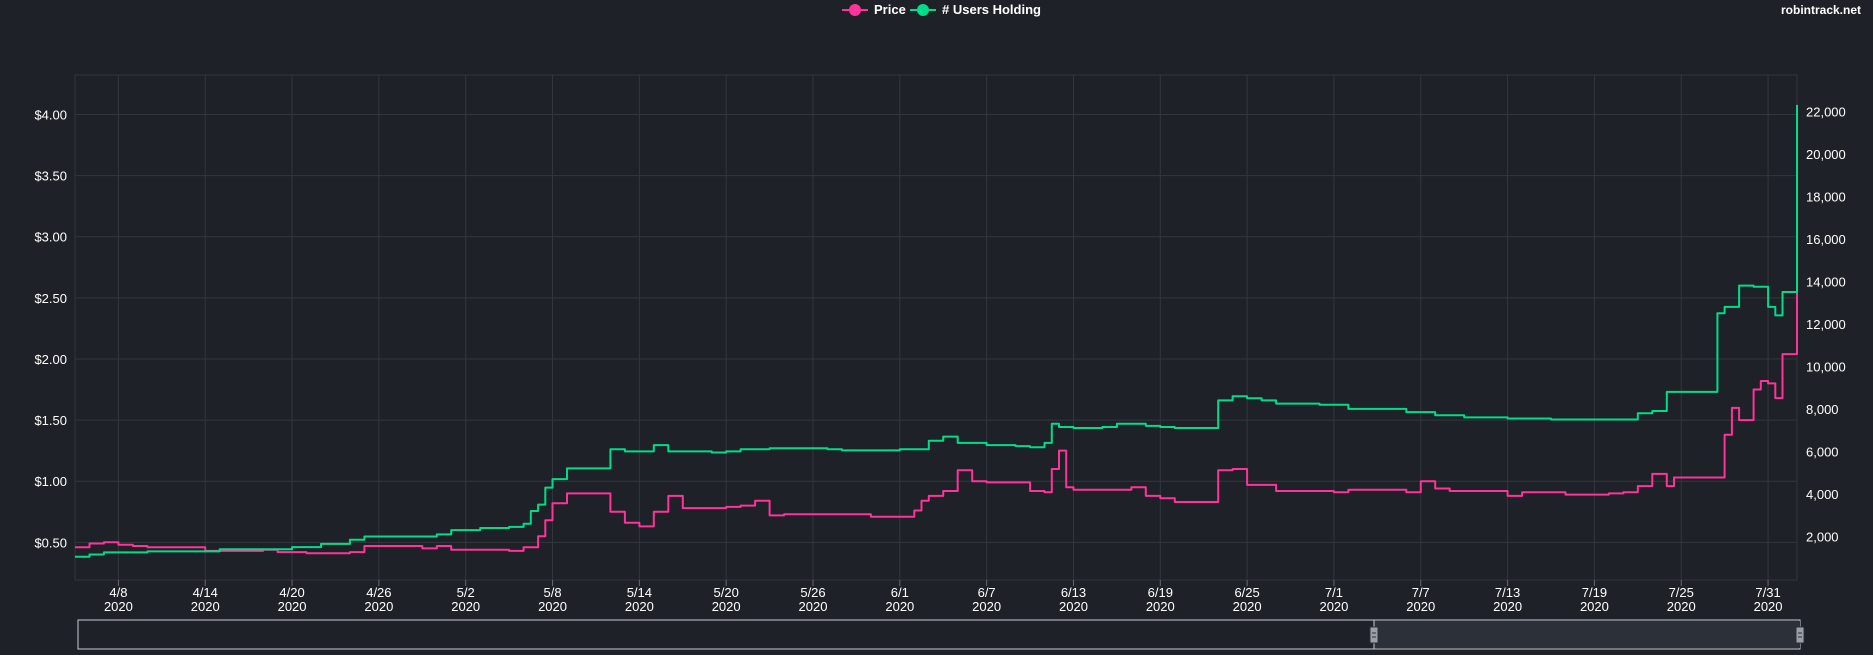 This screenshot has height=655, width=1873. I want to click on navigator-handle-left, so click(1374, 635).